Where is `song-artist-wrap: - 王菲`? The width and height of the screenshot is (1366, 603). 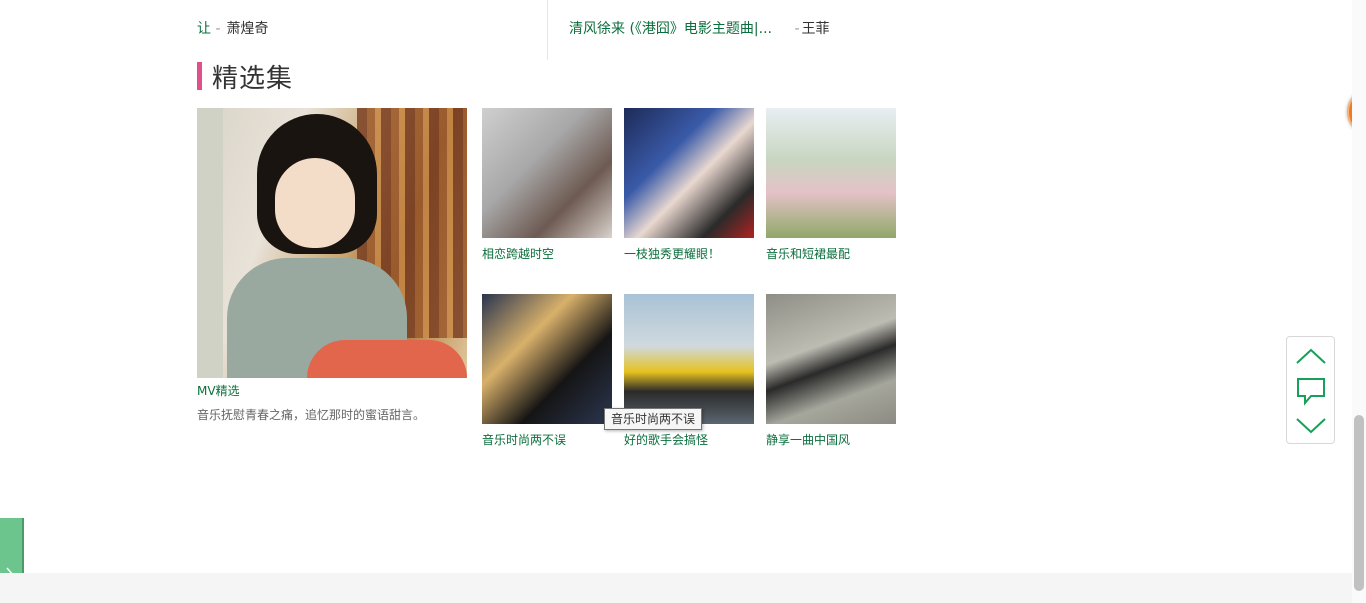 song-artist-wrap: - 王菲 is located at coordinates (811, 29).